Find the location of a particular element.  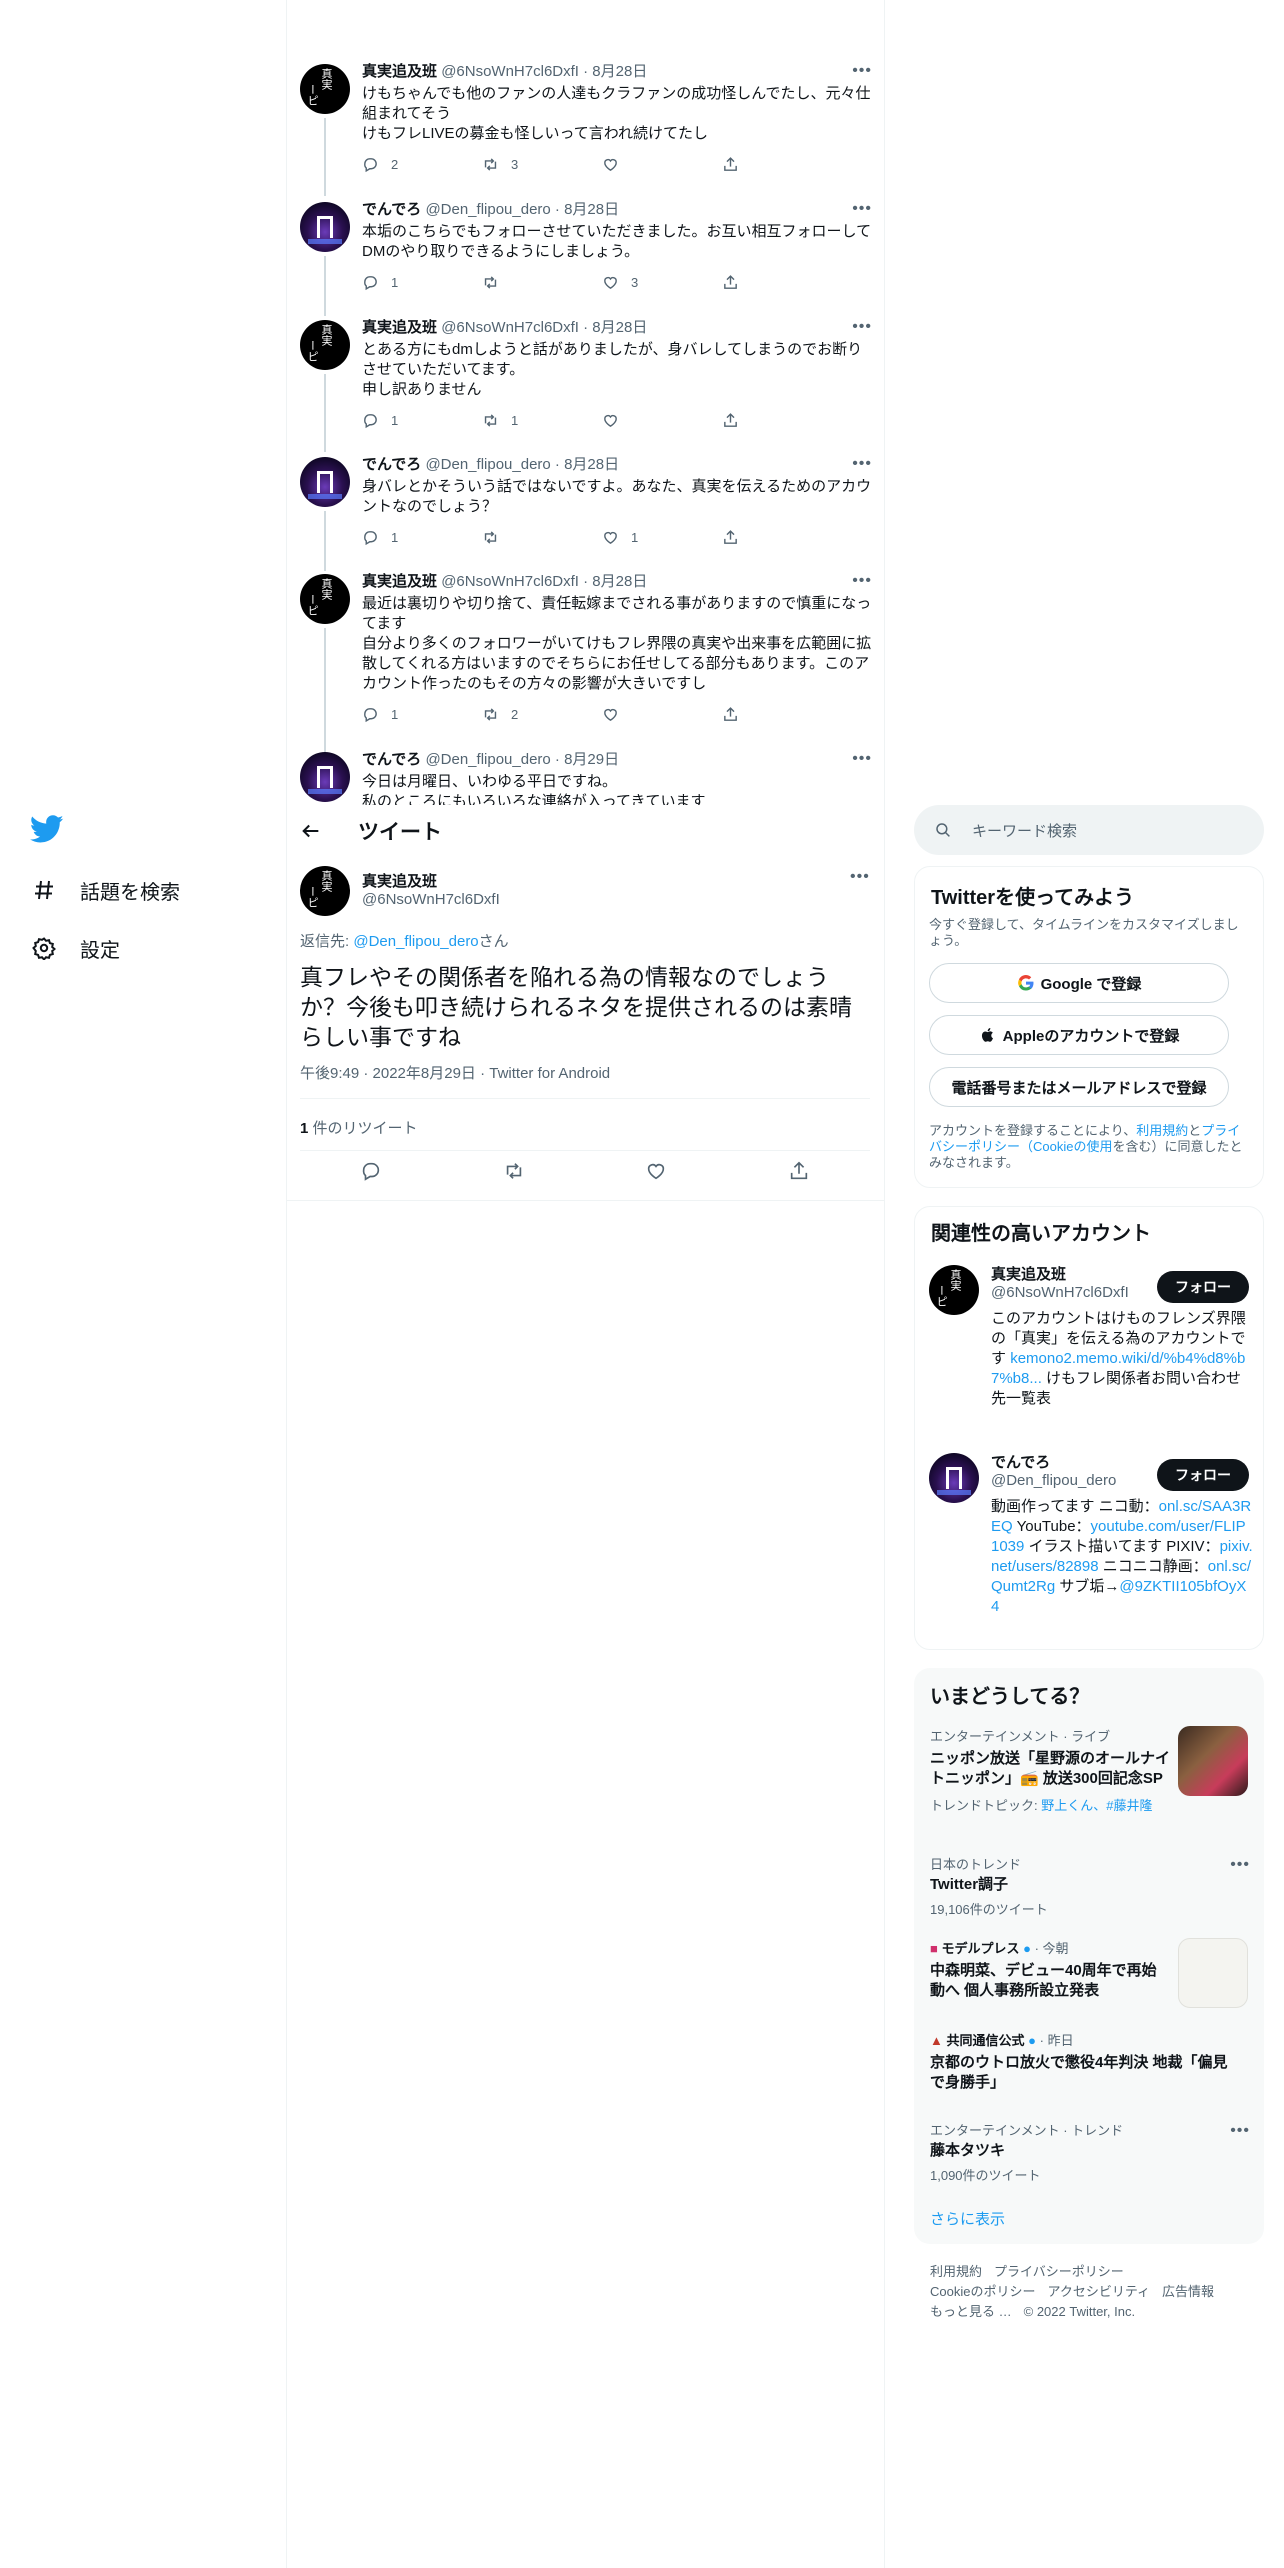

heart-icon is located at coordinates (656, 1173).